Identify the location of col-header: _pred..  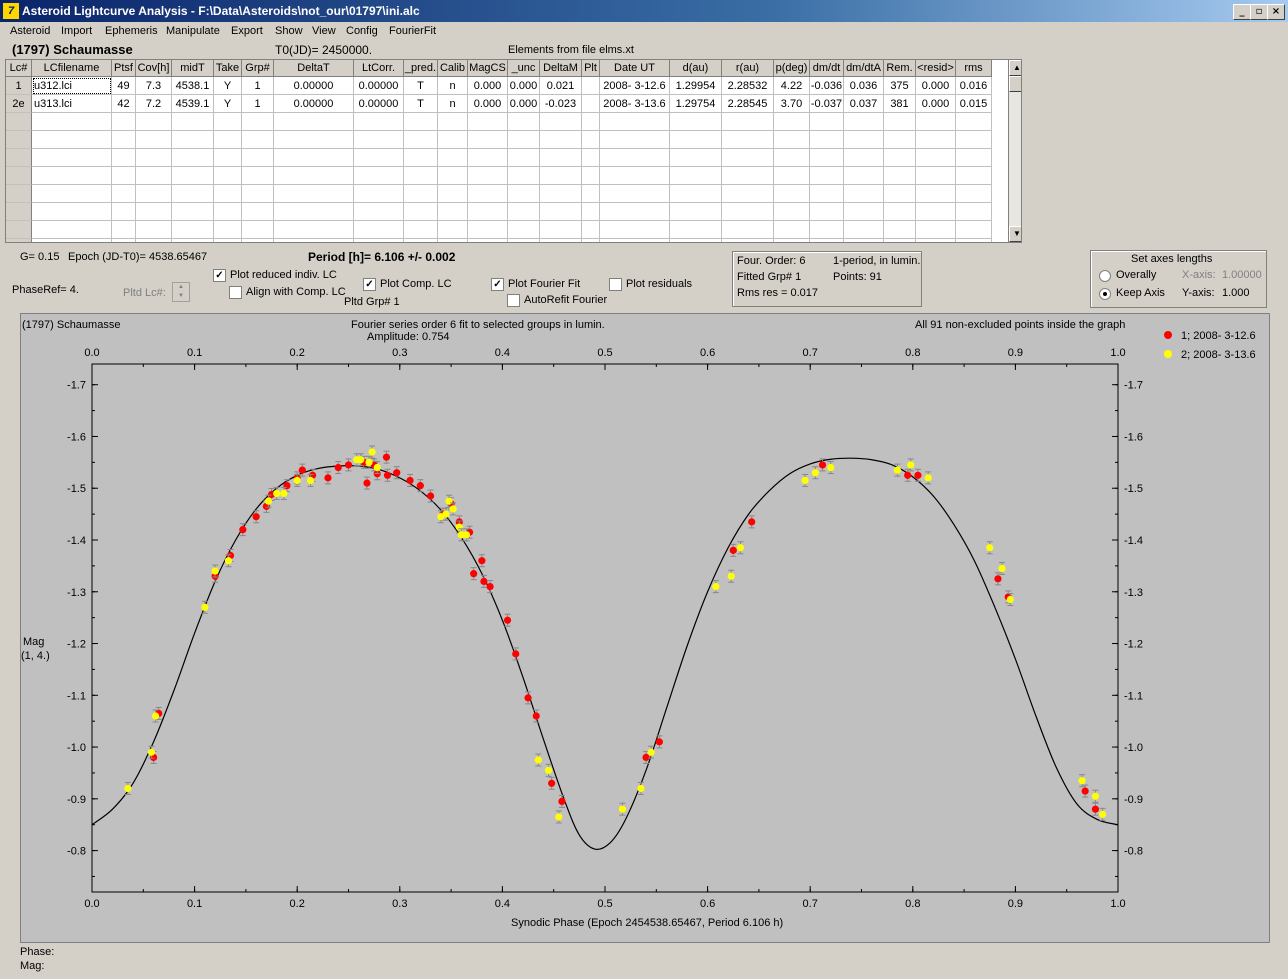
(421, 68).